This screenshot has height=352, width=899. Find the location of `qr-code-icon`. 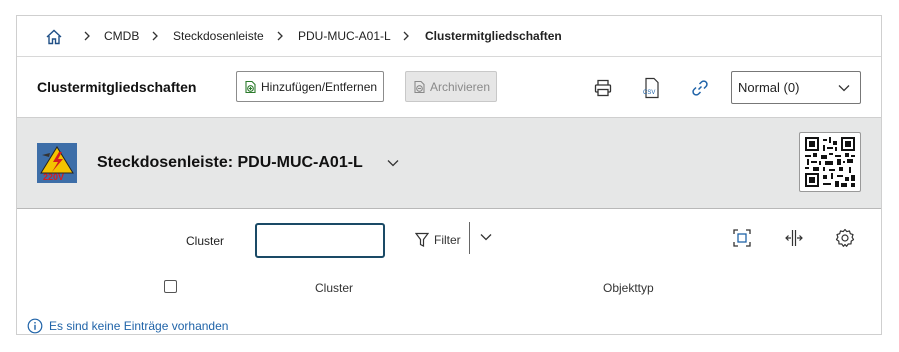

qr-code-icon is located at coordinates (830, 162).